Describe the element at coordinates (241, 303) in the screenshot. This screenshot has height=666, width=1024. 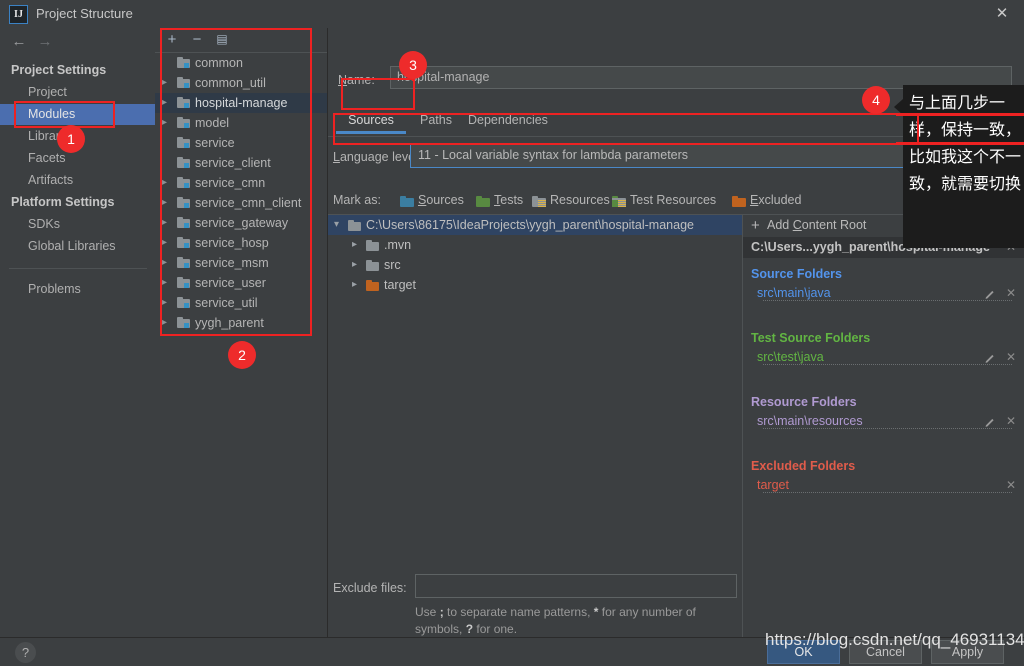
I see `module-list-item: ▸ service_util` at that location.